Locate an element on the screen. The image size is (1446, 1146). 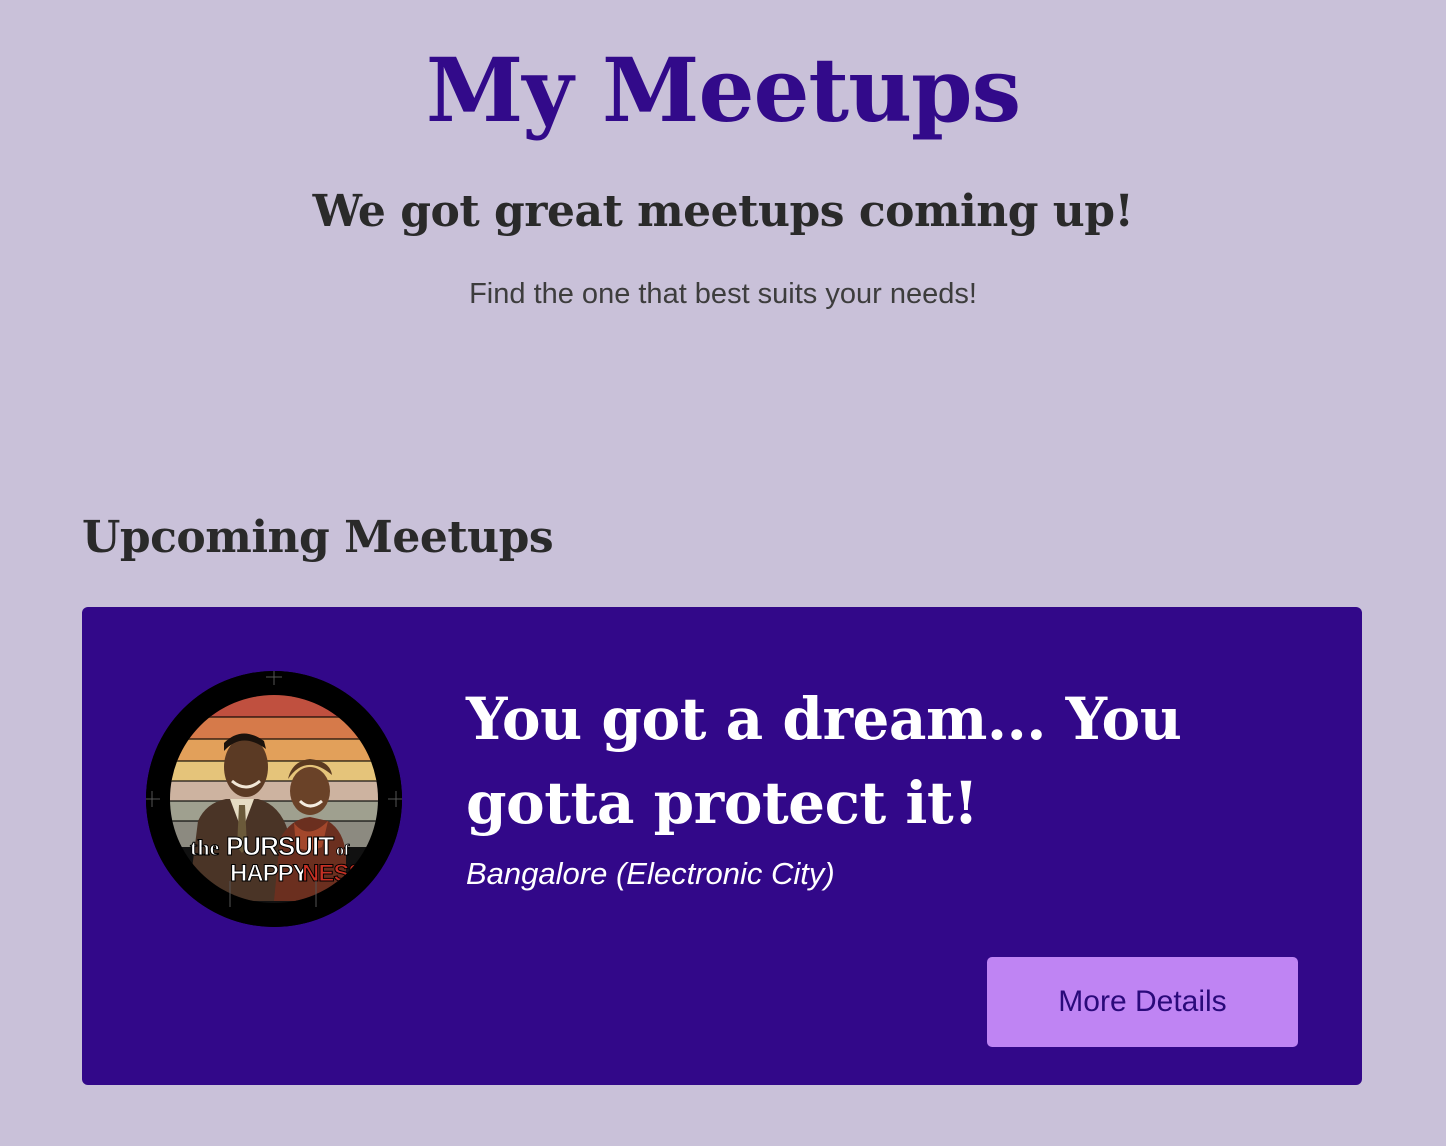
poster-graphic: the PURSUIT of HAPPY NESS is located at coordinates (274, 799).